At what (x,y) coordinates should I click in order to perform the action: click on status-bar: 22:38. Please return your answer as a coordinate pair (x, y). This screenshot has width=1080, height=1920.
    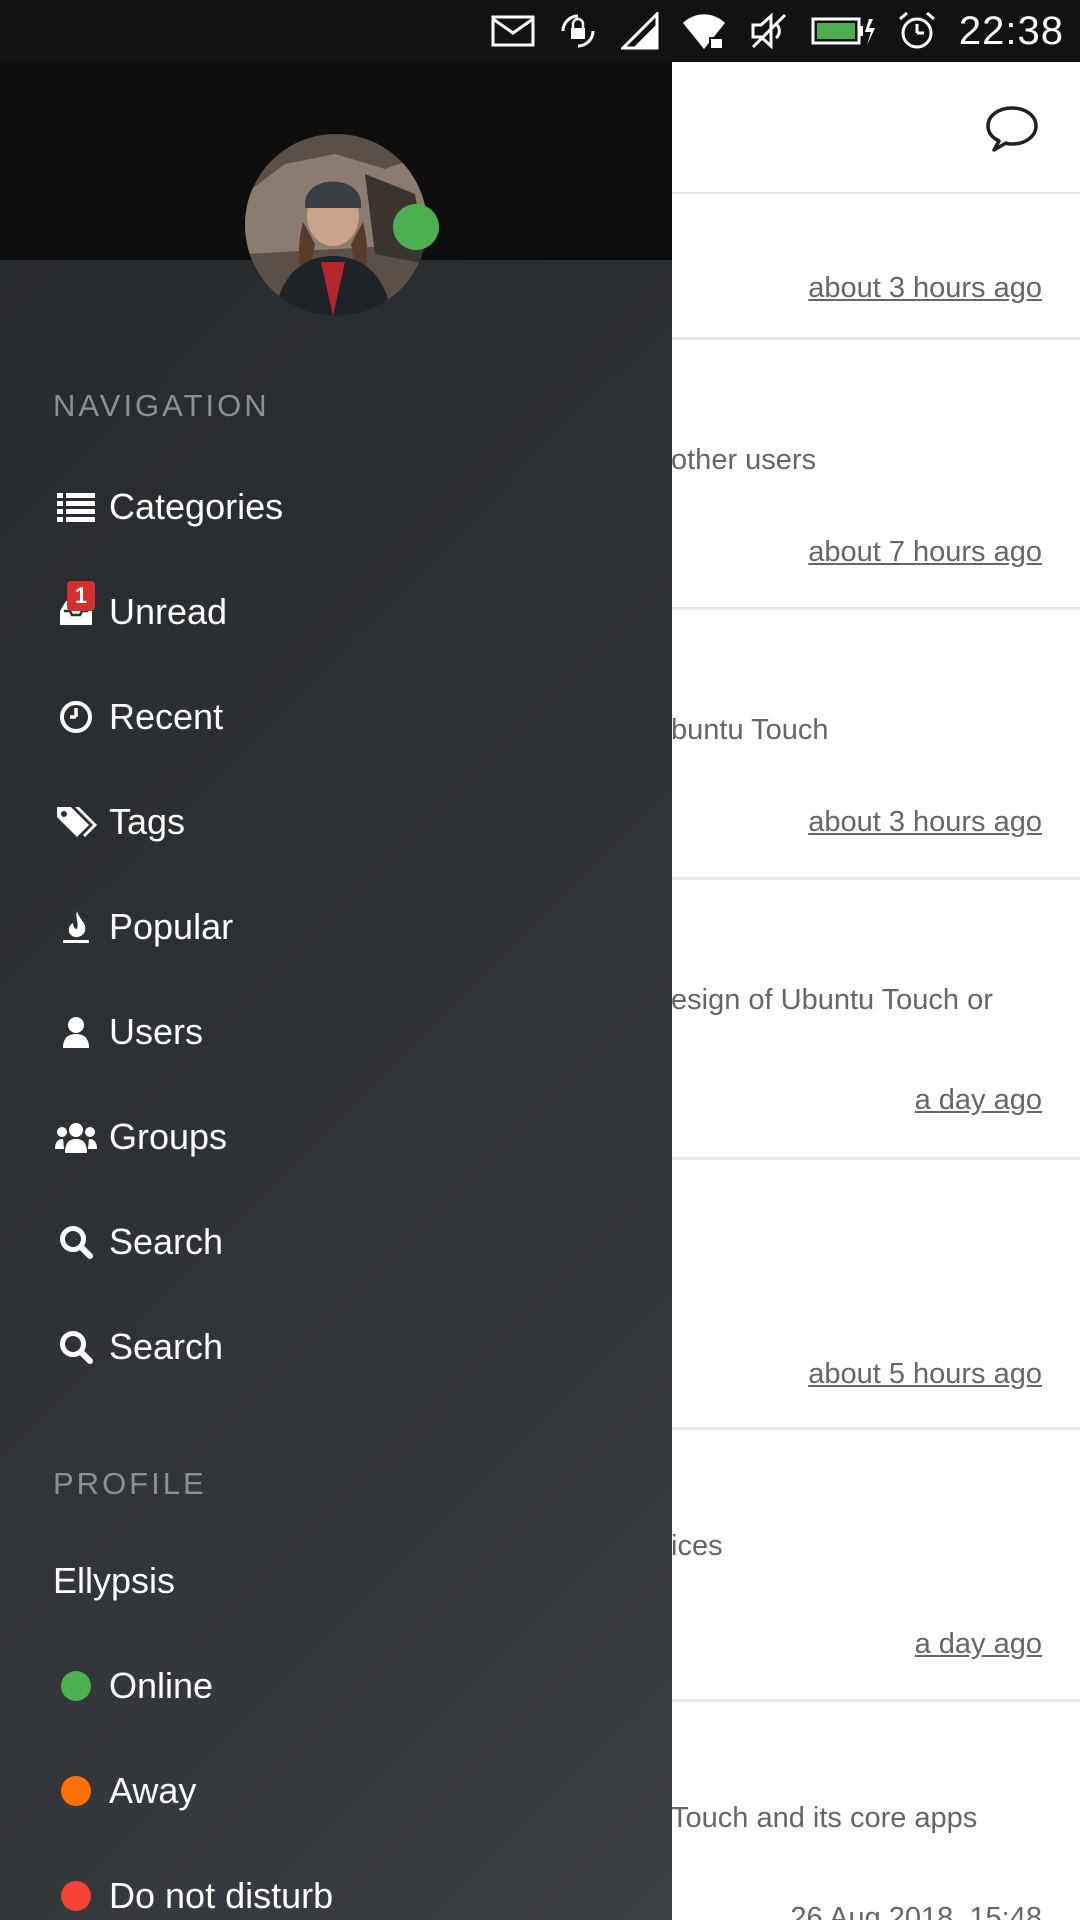
    Looking at the image, I should click on (540, 31).